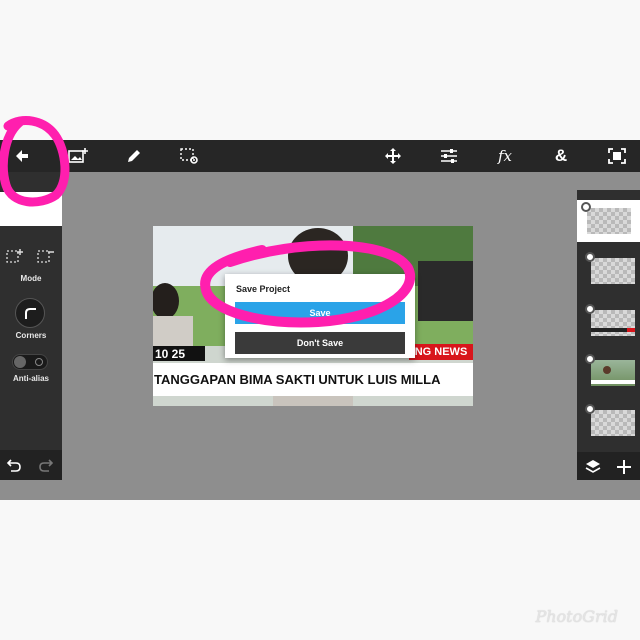 The width and height of the screenshot is (640, 640). What do you see at coordinates (313, 379) in the screenshot?
I see `news-headline: TANGGAPAN BIMA SAKTI UNTUK LUIS MILLA` at bounding box center [313, 379].